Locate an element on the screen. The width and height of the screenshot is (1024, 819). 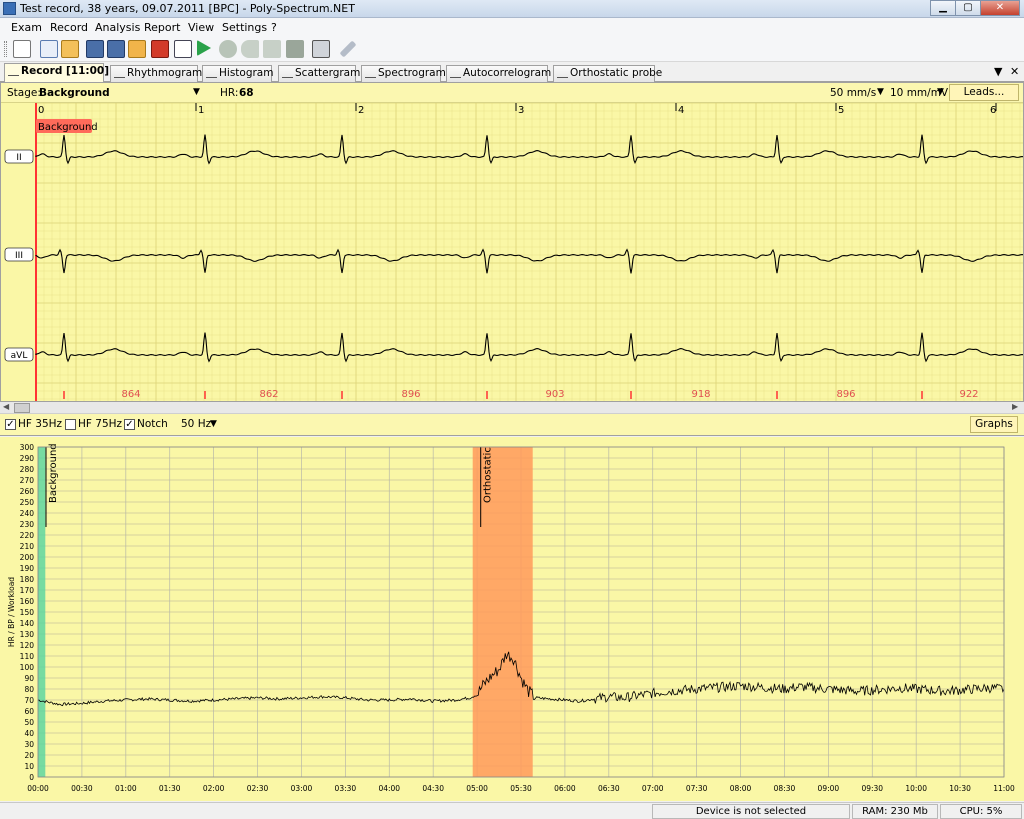
close-window-button: ✕ is located at coordinates (1000, 8).